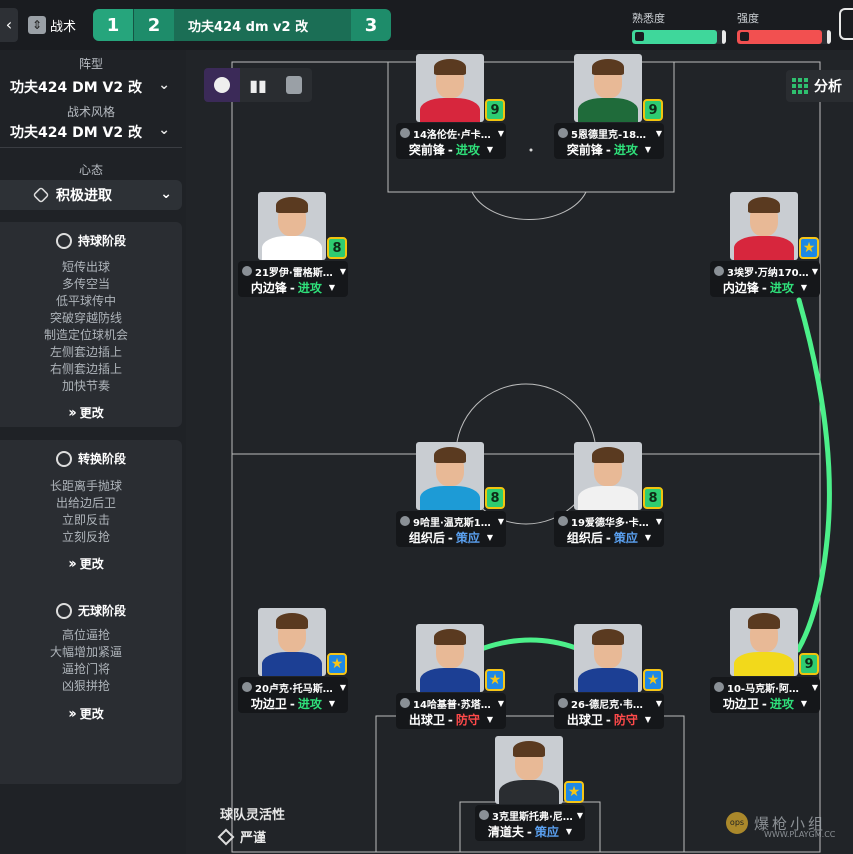  Describe the element at coordinates (262, 25) in the screenshot. I see `tactic-slot-name: 功夫424 dm v2 改` at that location.